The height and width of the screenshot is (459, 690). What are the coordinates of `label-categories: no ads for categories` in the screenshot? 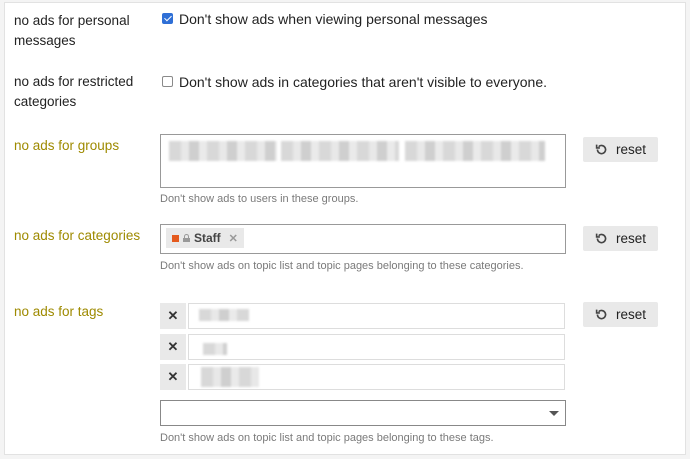 It's located at (77, 235).